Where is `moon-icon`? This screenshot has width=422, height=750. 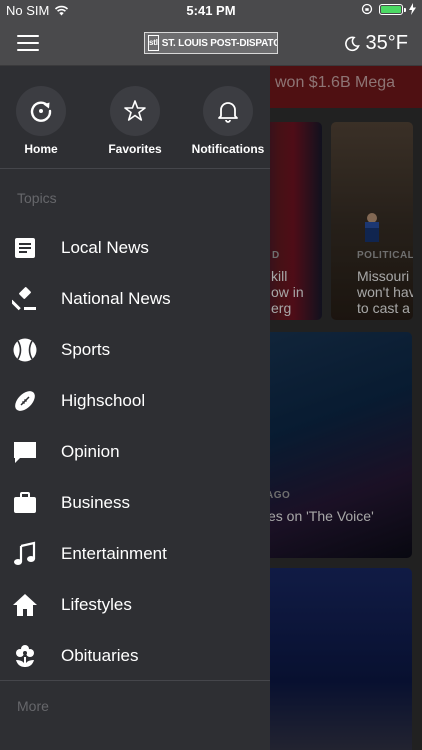
moon-icon is located at coordinates (352, 43).